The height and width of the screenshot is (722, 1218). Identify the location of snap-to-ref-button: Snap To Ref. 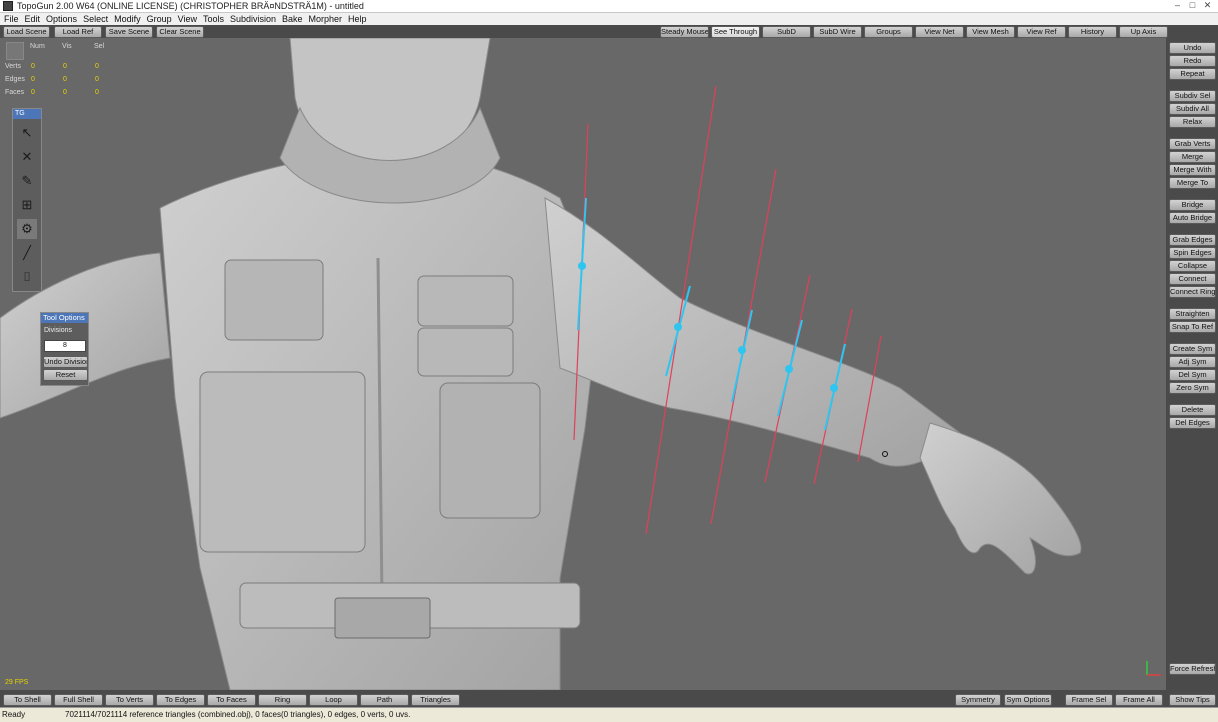
(1192, 327).